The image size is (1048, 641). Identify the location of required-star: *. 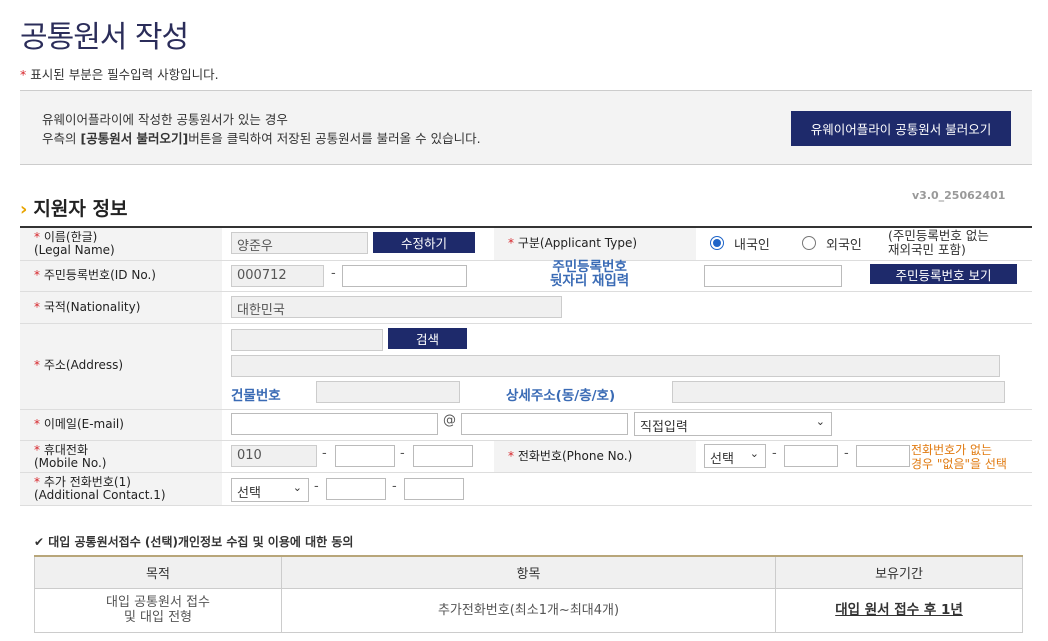
(23, 74).